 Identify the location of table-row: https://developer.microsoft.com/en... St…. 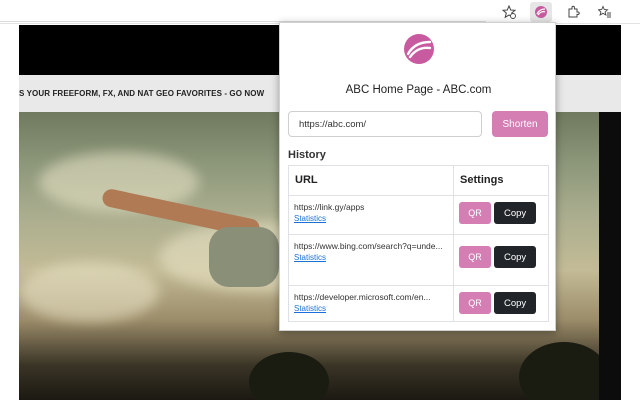
(418, 303).